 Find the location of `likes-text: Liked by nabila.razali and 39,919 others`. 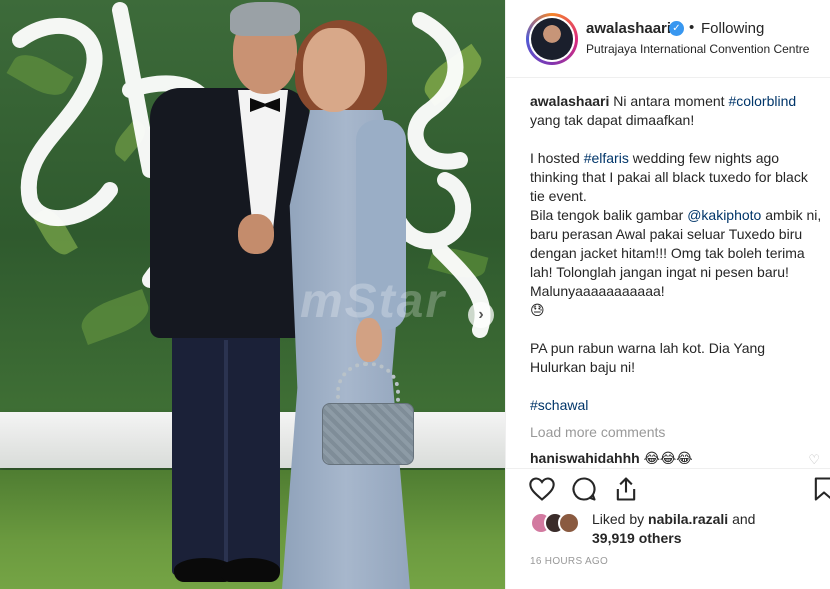

likes-text: Liked by nabila.razali and 39,919 others is located at coordinates (692, 529).